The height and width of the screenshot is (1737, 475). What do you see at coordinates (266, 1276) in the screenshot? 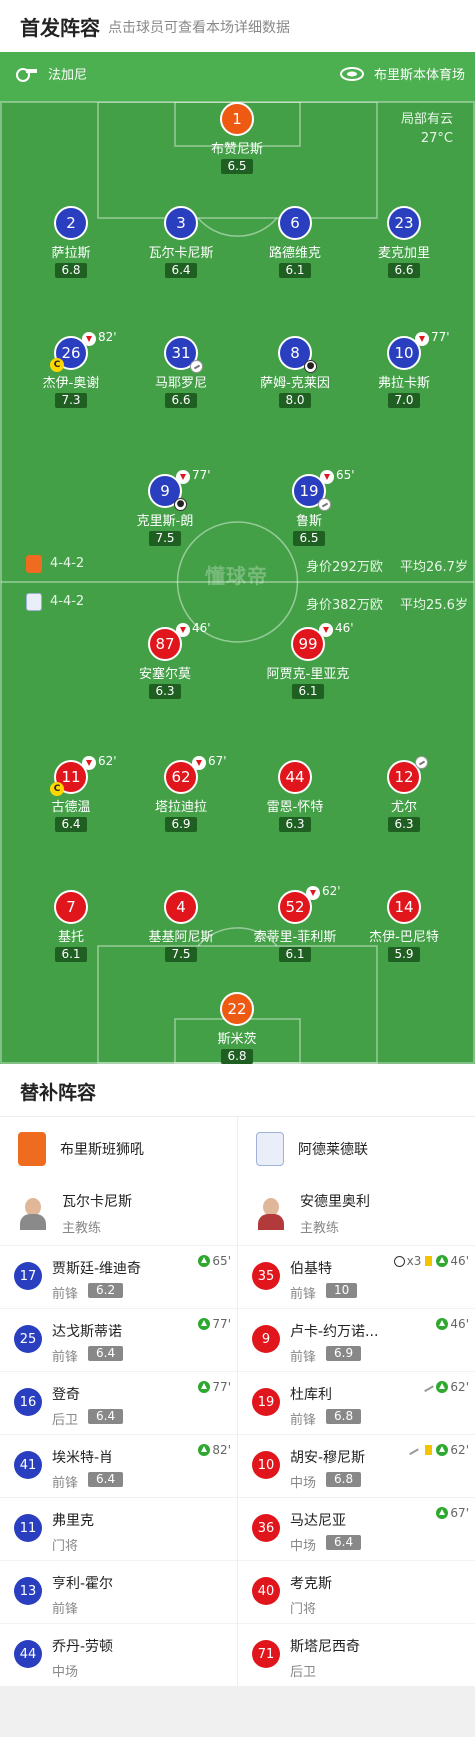
I see `sub-number: 35` at bounding box center [266, 1276].